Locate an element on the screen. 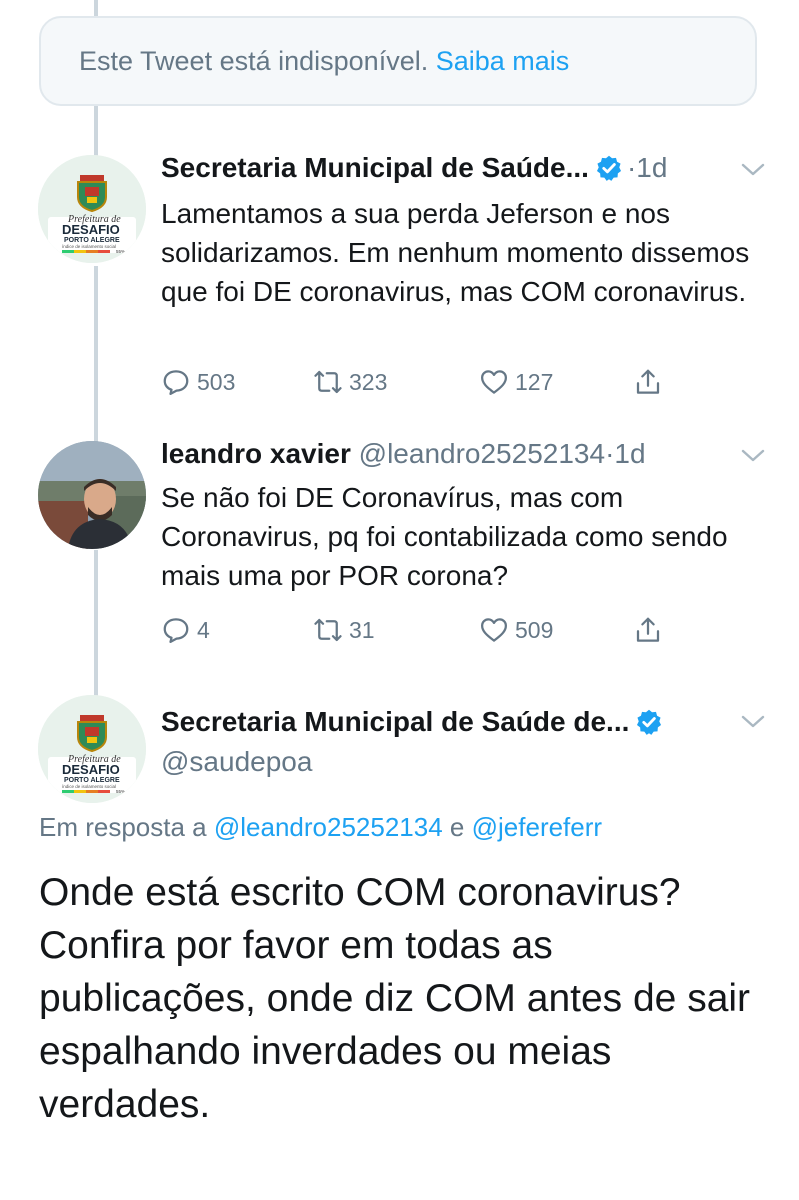  mention-link: @jefereferr is located at coordinates (537, 827).